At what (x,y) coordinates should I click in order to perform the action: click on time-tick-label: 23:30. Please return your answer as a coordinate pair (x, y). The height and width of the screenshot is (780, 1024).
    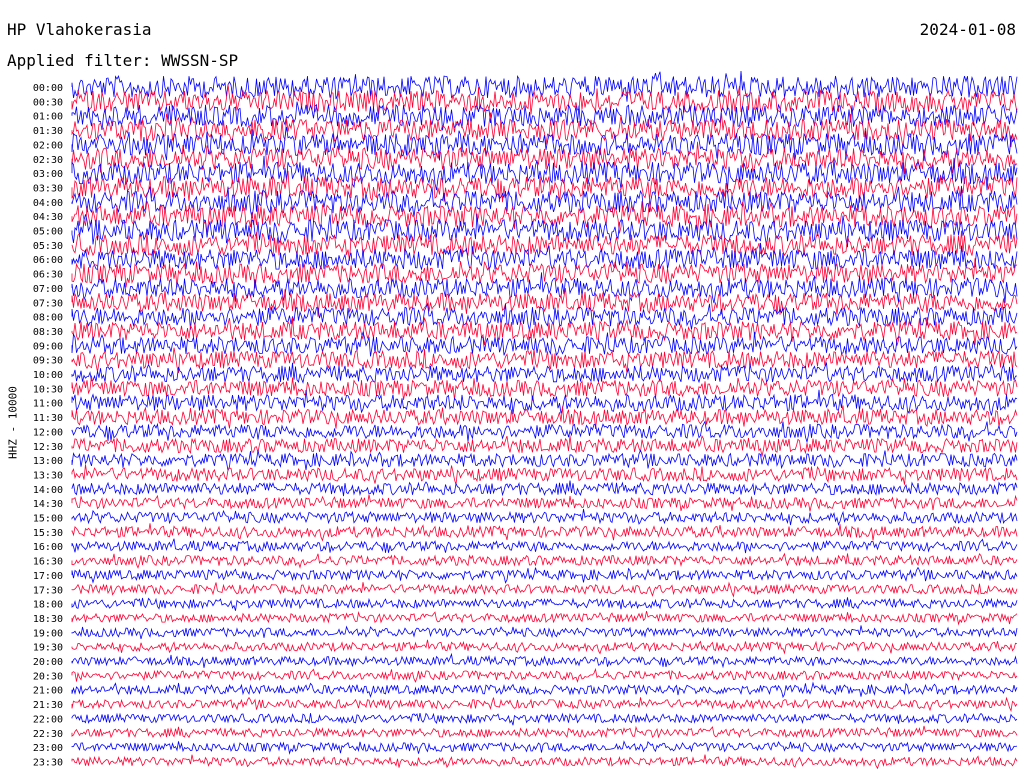
    Looking at the image, I should click on (48, 762).